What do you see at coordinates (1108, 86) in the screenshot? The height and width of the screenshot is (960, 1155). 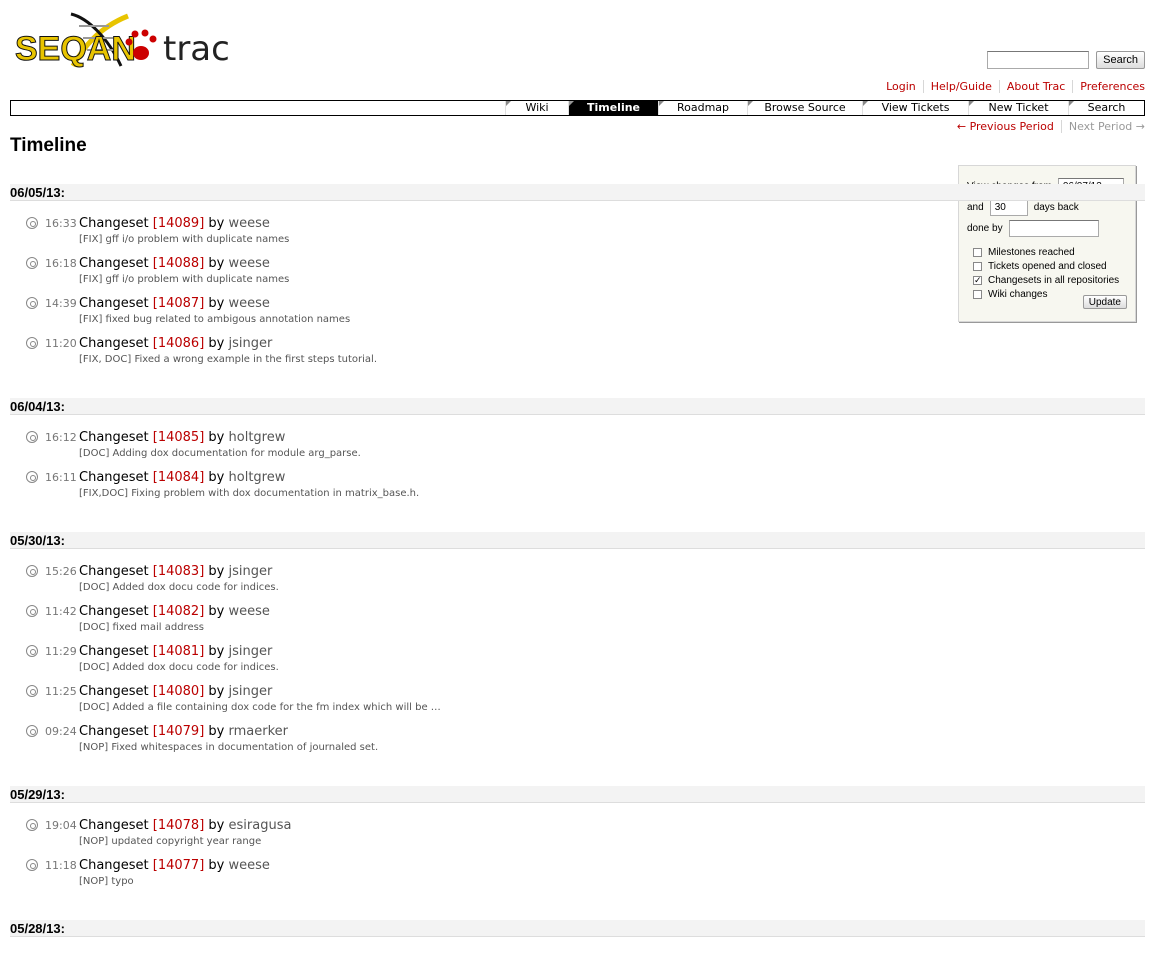 I see `preferences-link: Preferences` at bounding box center [1108, 86].